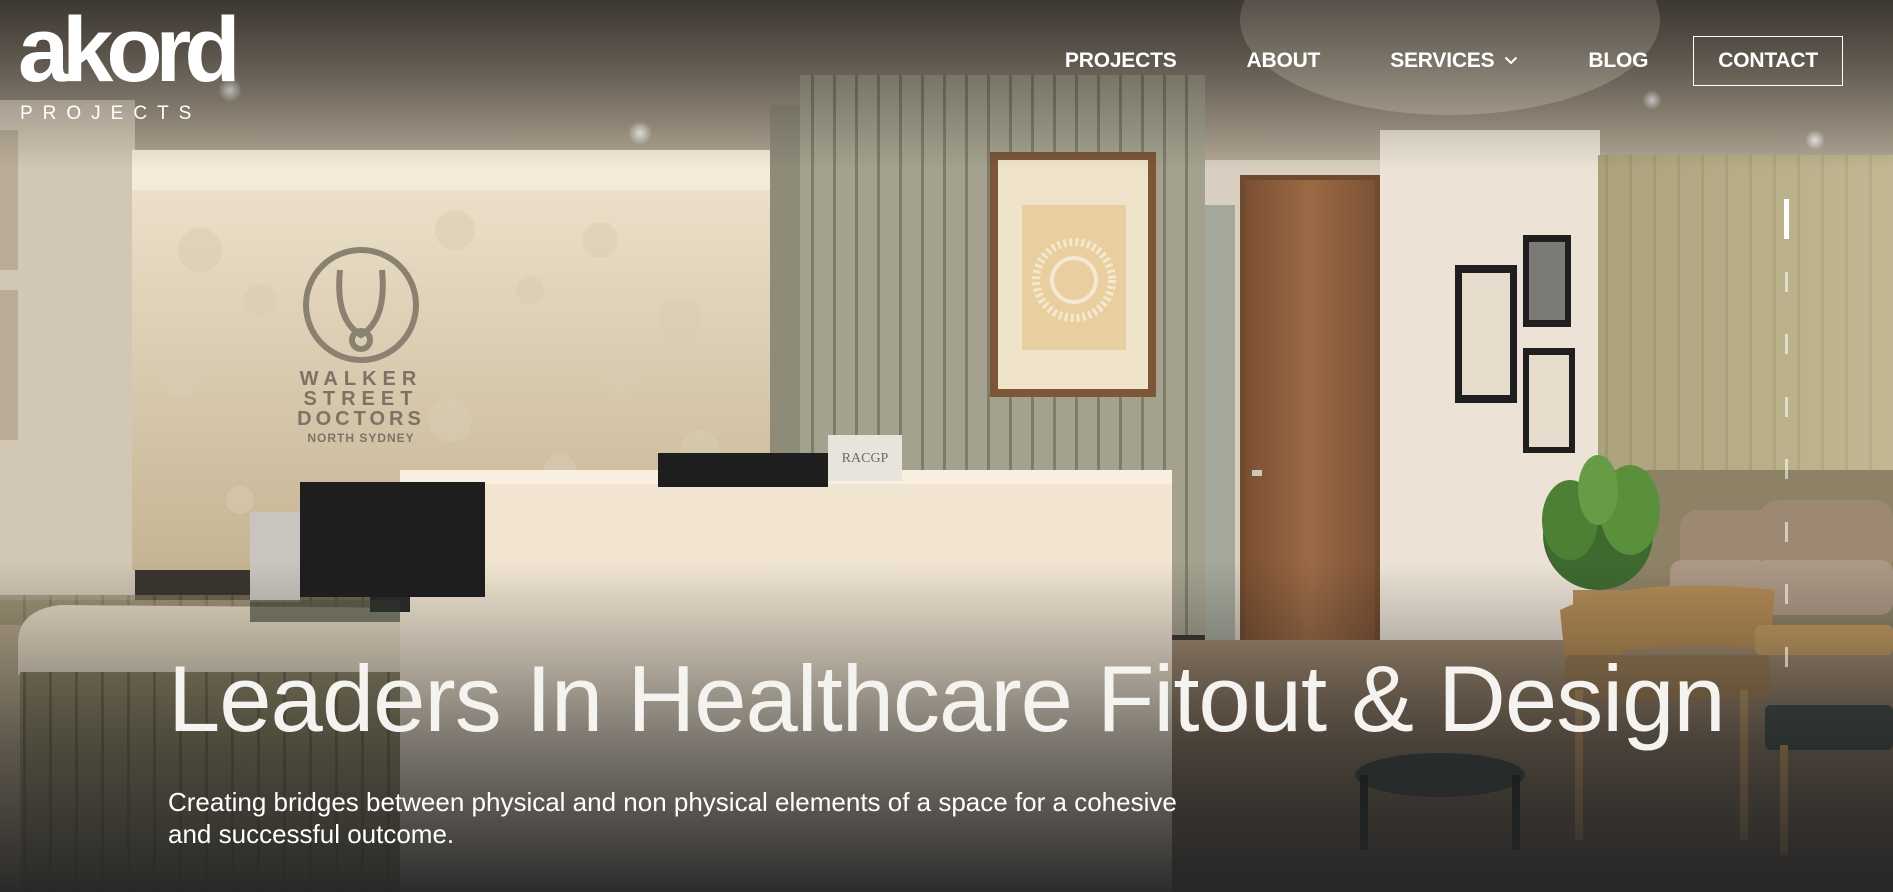  What do you see at coordinates (1768, 60) in the screenshot?
I see `contact-button: CONTACT` at bounding box center [1768, 60].